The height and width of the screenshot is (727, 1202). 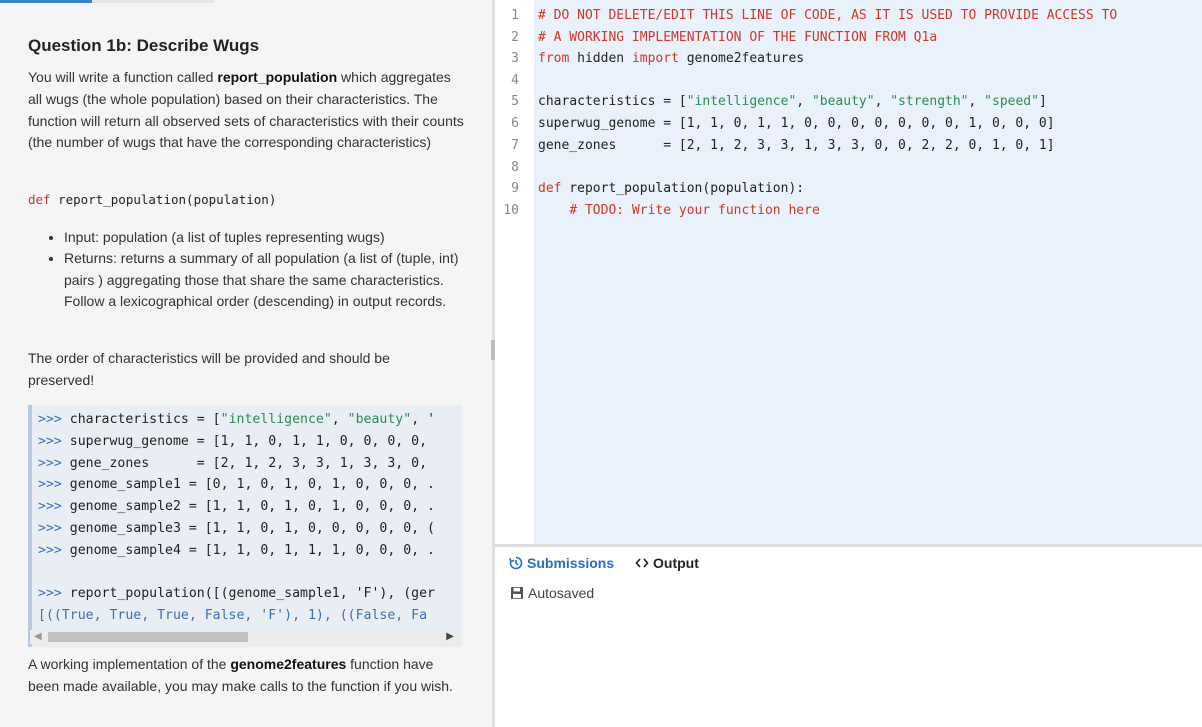 What do you see at coordinates (552, 594) in the screenshot?
I see `autosave-status: Autosaved` at bounding box center [552, 594].